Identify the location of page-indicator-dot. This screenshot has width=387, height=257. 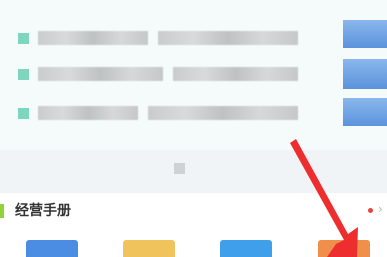
(179, 168).